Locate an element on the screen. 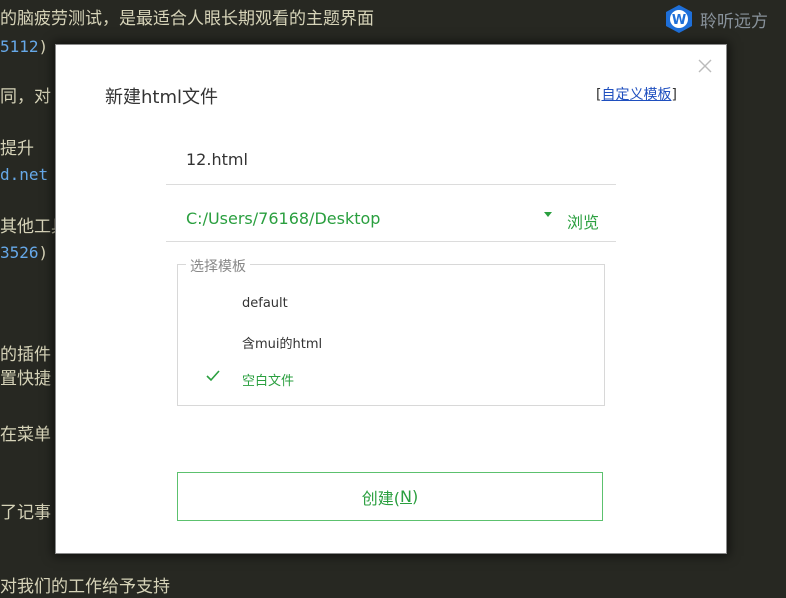 This screenshot has width=786, height=598. svg-text: W is located at coordinates (679, 20).